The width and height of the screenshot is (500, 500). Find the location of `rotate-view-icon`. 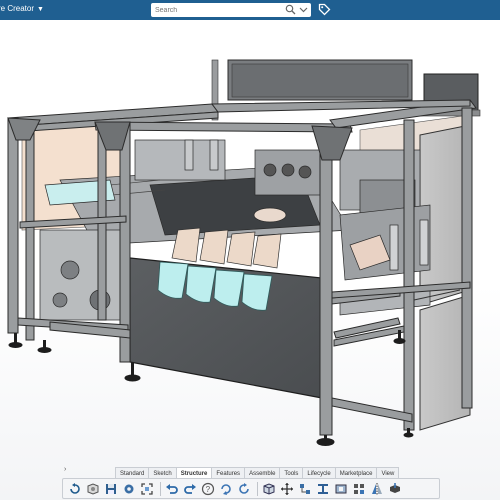

rotate-view-icon is located at coordinates (225, 488).